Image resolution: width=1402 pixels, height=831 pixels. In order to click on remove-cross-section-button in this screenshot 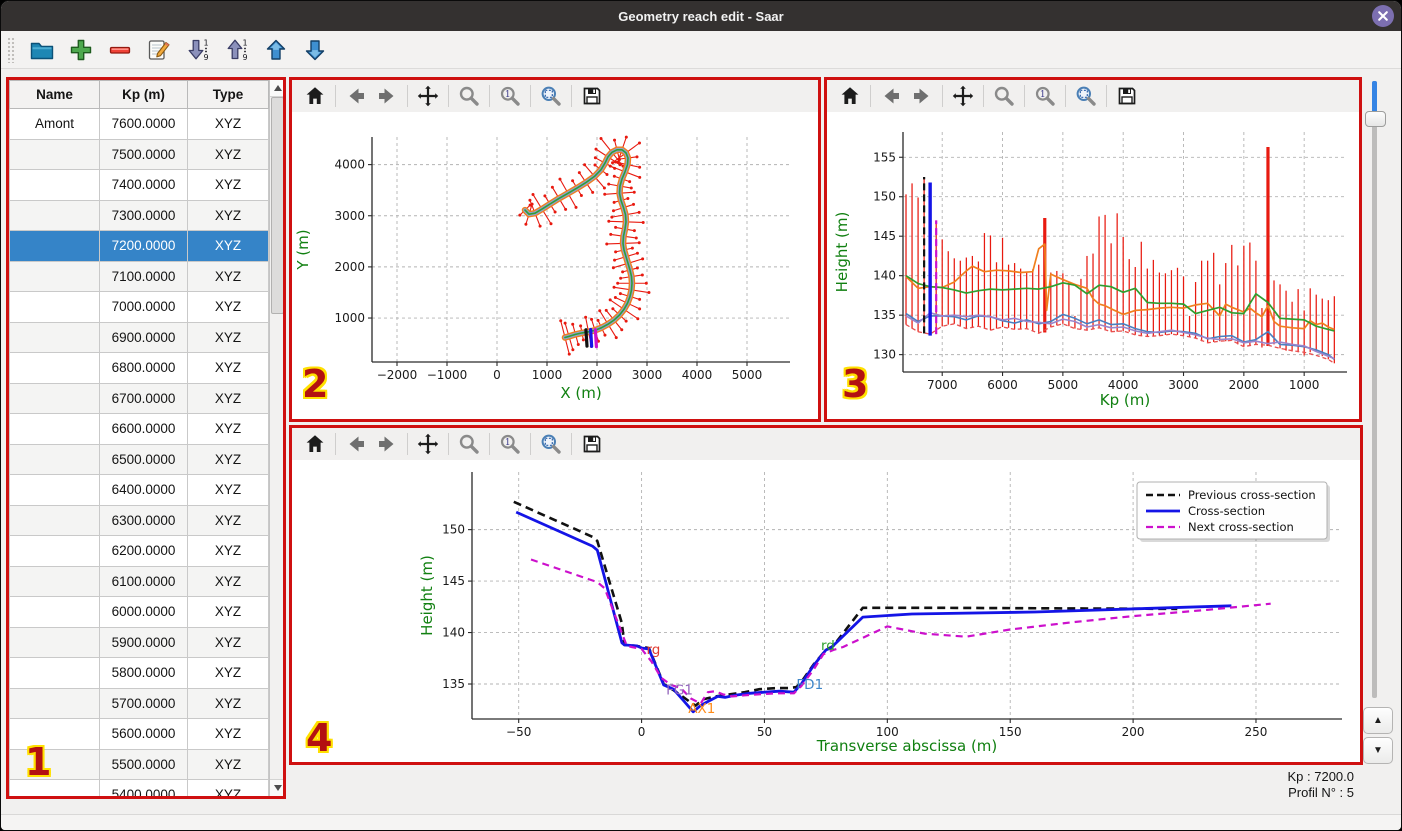, I will do `click(119, 49)`.